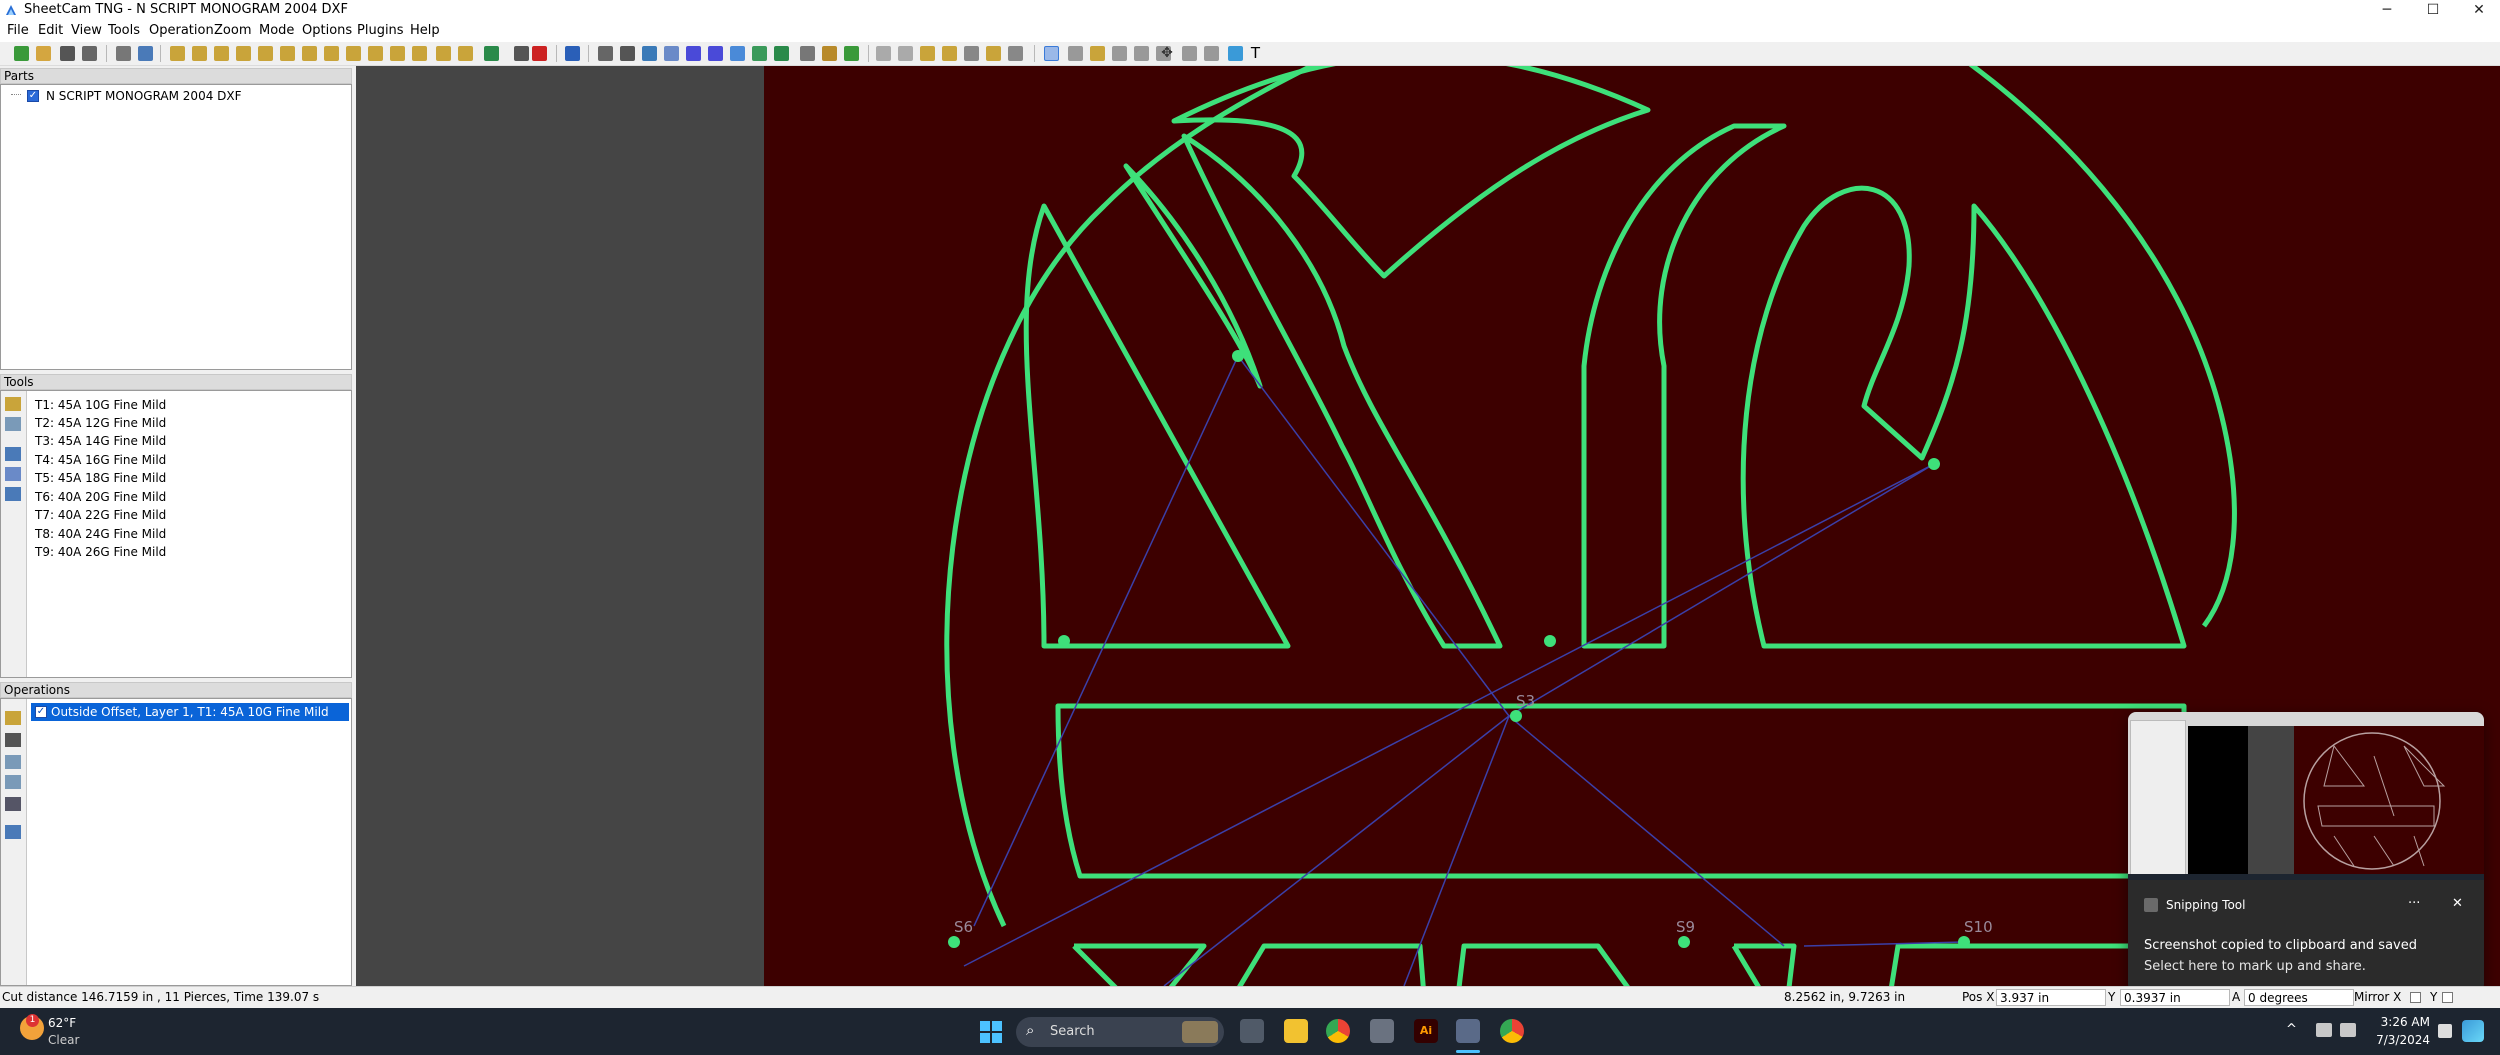  What do you see at coordinates (443, 53) in the screenshot?
I see `op-path-icon` at bounding box center [443, 53].